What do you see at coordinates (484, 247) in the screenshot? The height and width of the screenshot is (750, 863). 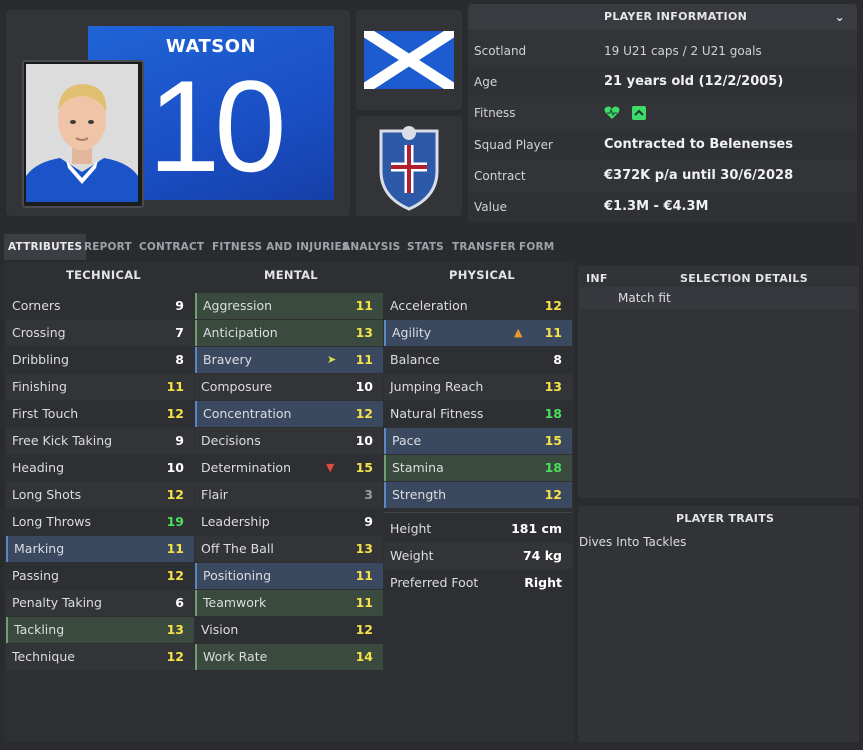 I see `tab-transfer: TRANSFER` at bounding box center [484, 247].